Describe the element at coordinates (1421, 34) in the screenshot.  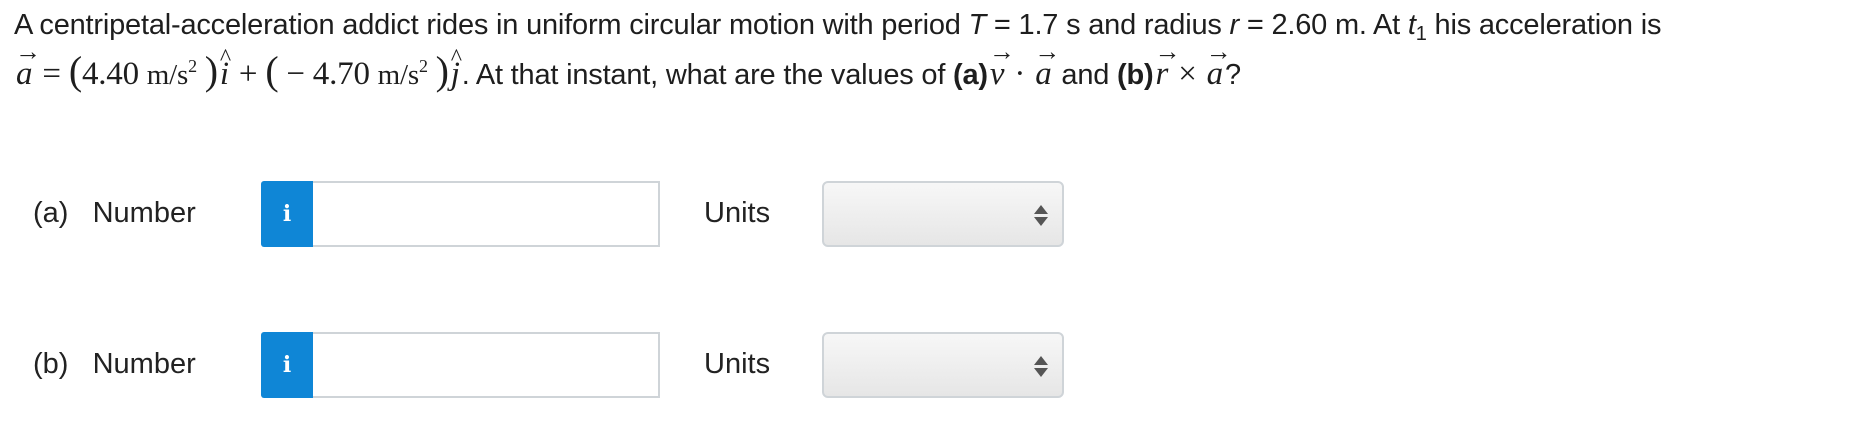
I see `time-subscript: 1` at that location.